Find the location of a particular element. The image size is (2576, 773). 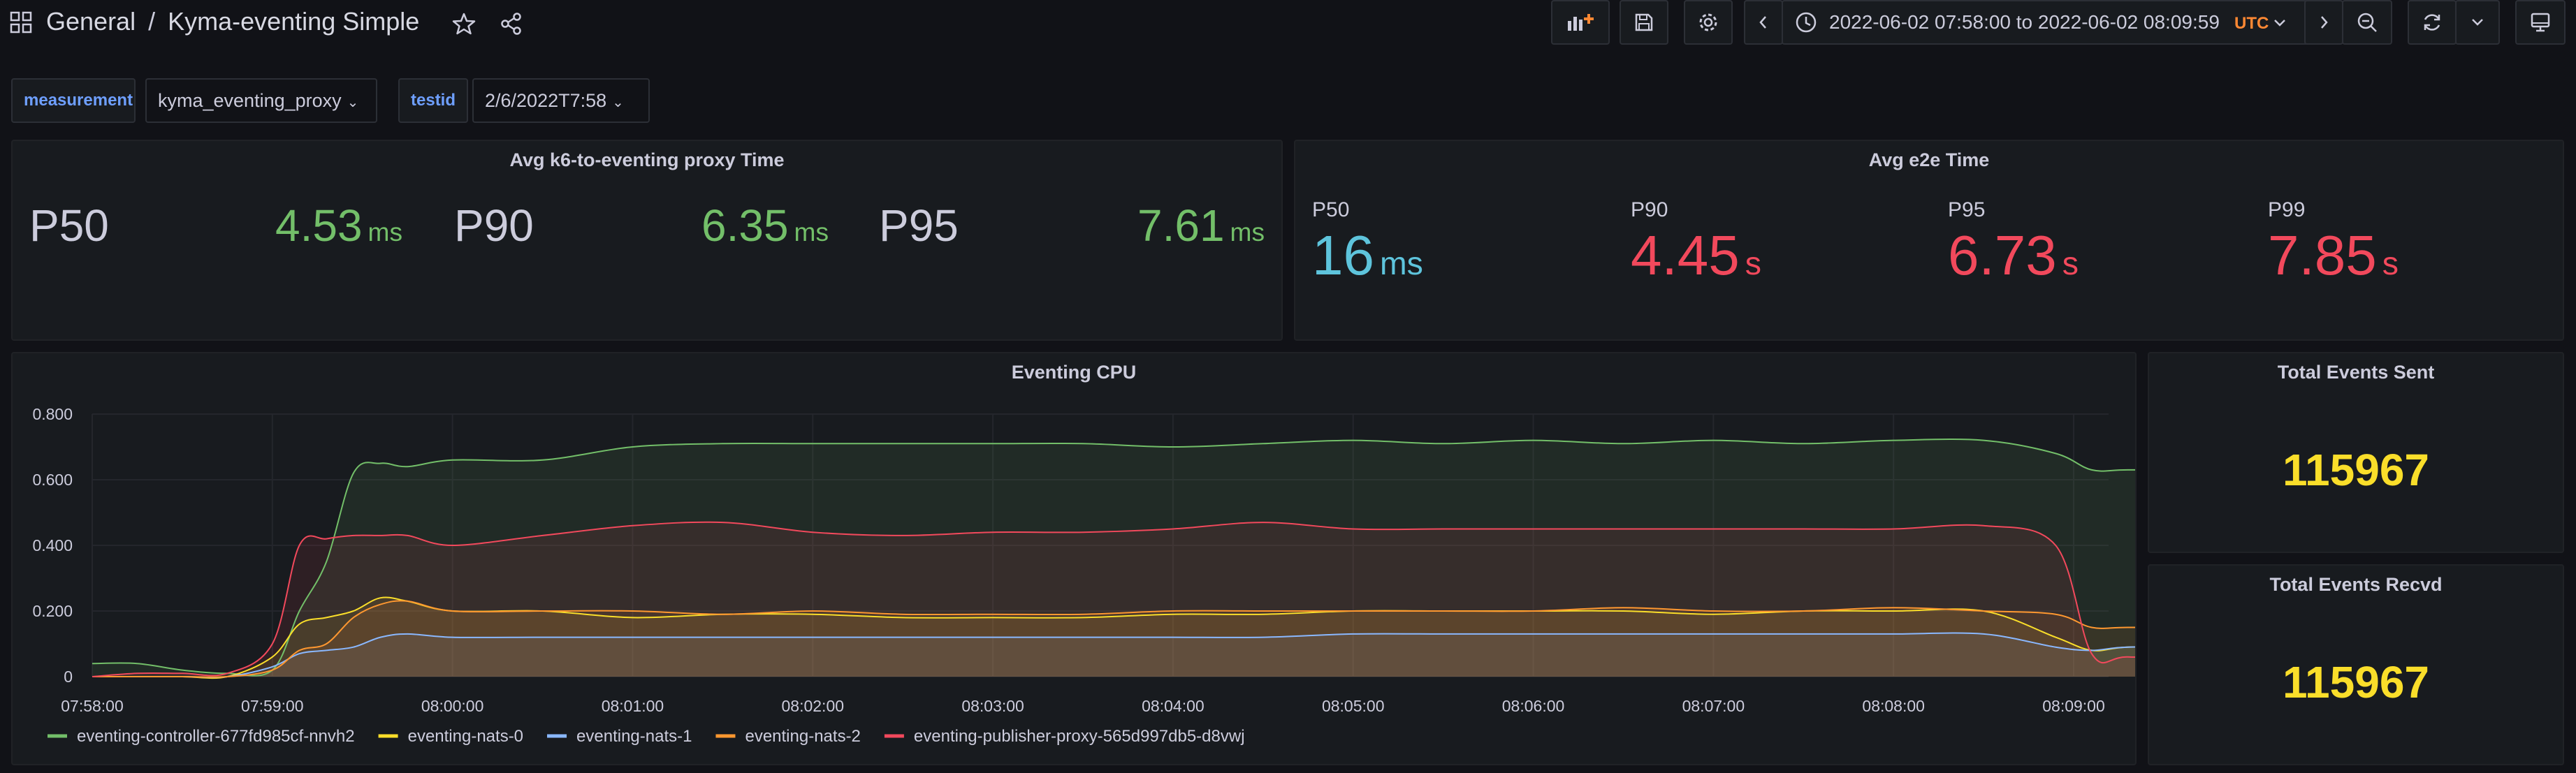

testid-variable-label: testid is located at coordinates (433, 100).